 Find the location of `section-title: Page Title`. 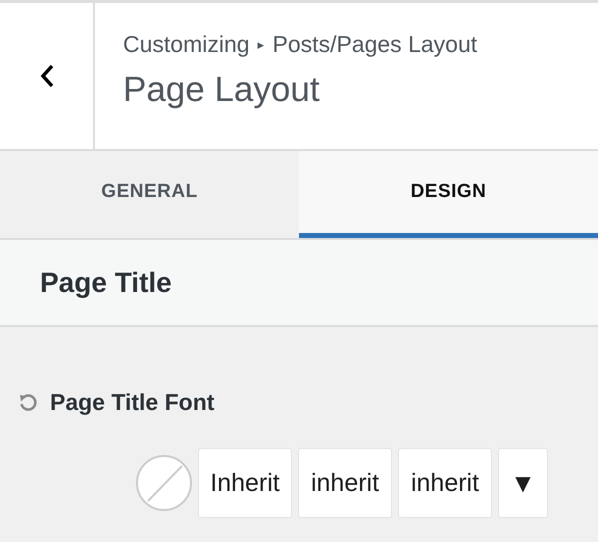

section-title: Page Title is located at coordinates (106, 282).